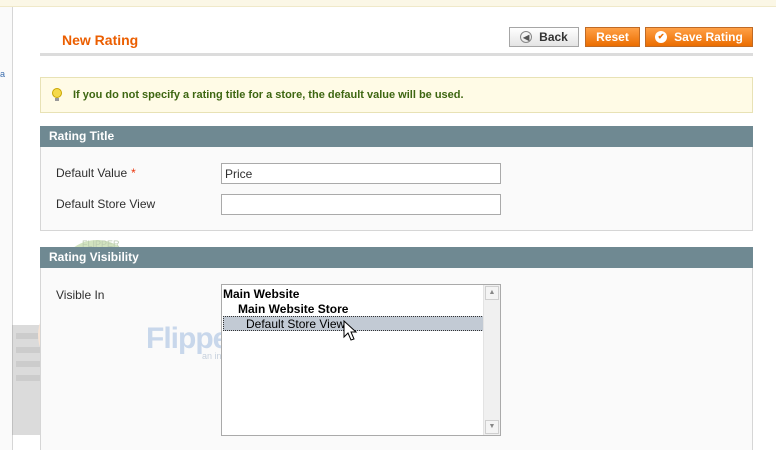 The width and height of the screenshot is (776, 450). What do you see at coordinates (57, 95) in the screenshot?
I see `lightbulb-icon` at bounding box center [57, 95].